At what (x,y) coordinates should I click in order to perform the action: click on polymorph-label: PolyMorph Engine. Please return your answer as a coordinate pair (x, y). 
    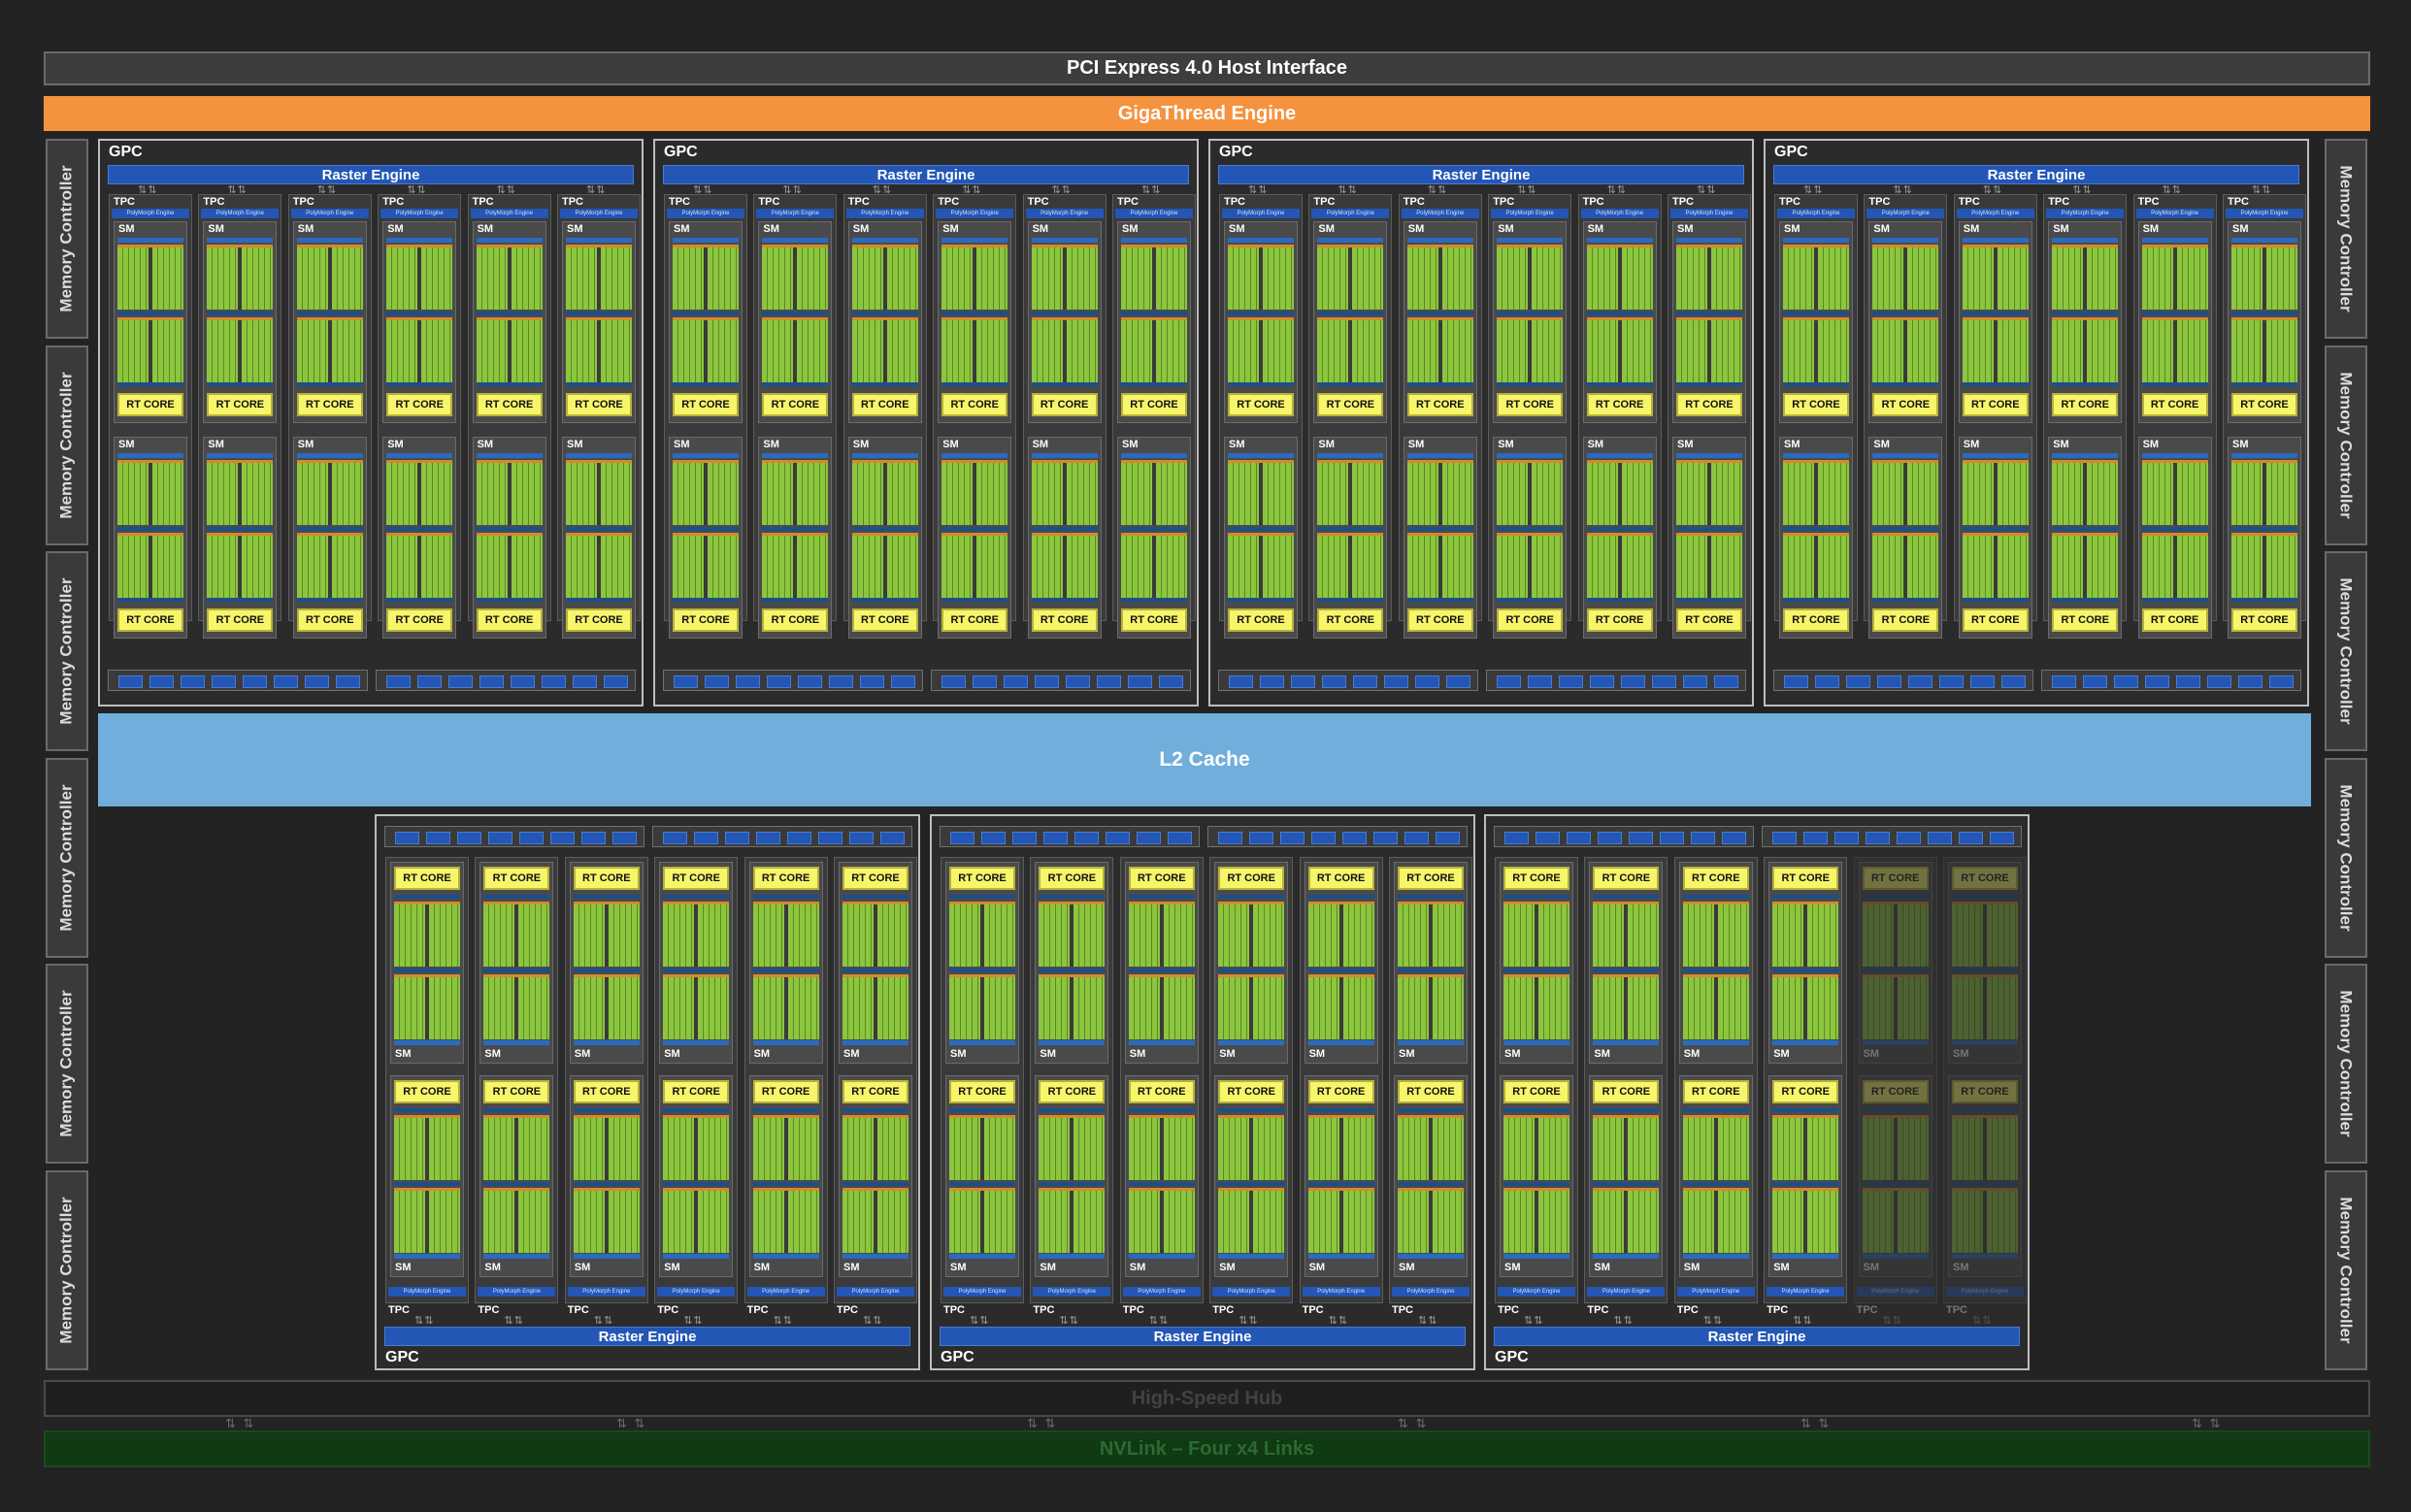
    Looking at the image, I should click on (1350, 213).